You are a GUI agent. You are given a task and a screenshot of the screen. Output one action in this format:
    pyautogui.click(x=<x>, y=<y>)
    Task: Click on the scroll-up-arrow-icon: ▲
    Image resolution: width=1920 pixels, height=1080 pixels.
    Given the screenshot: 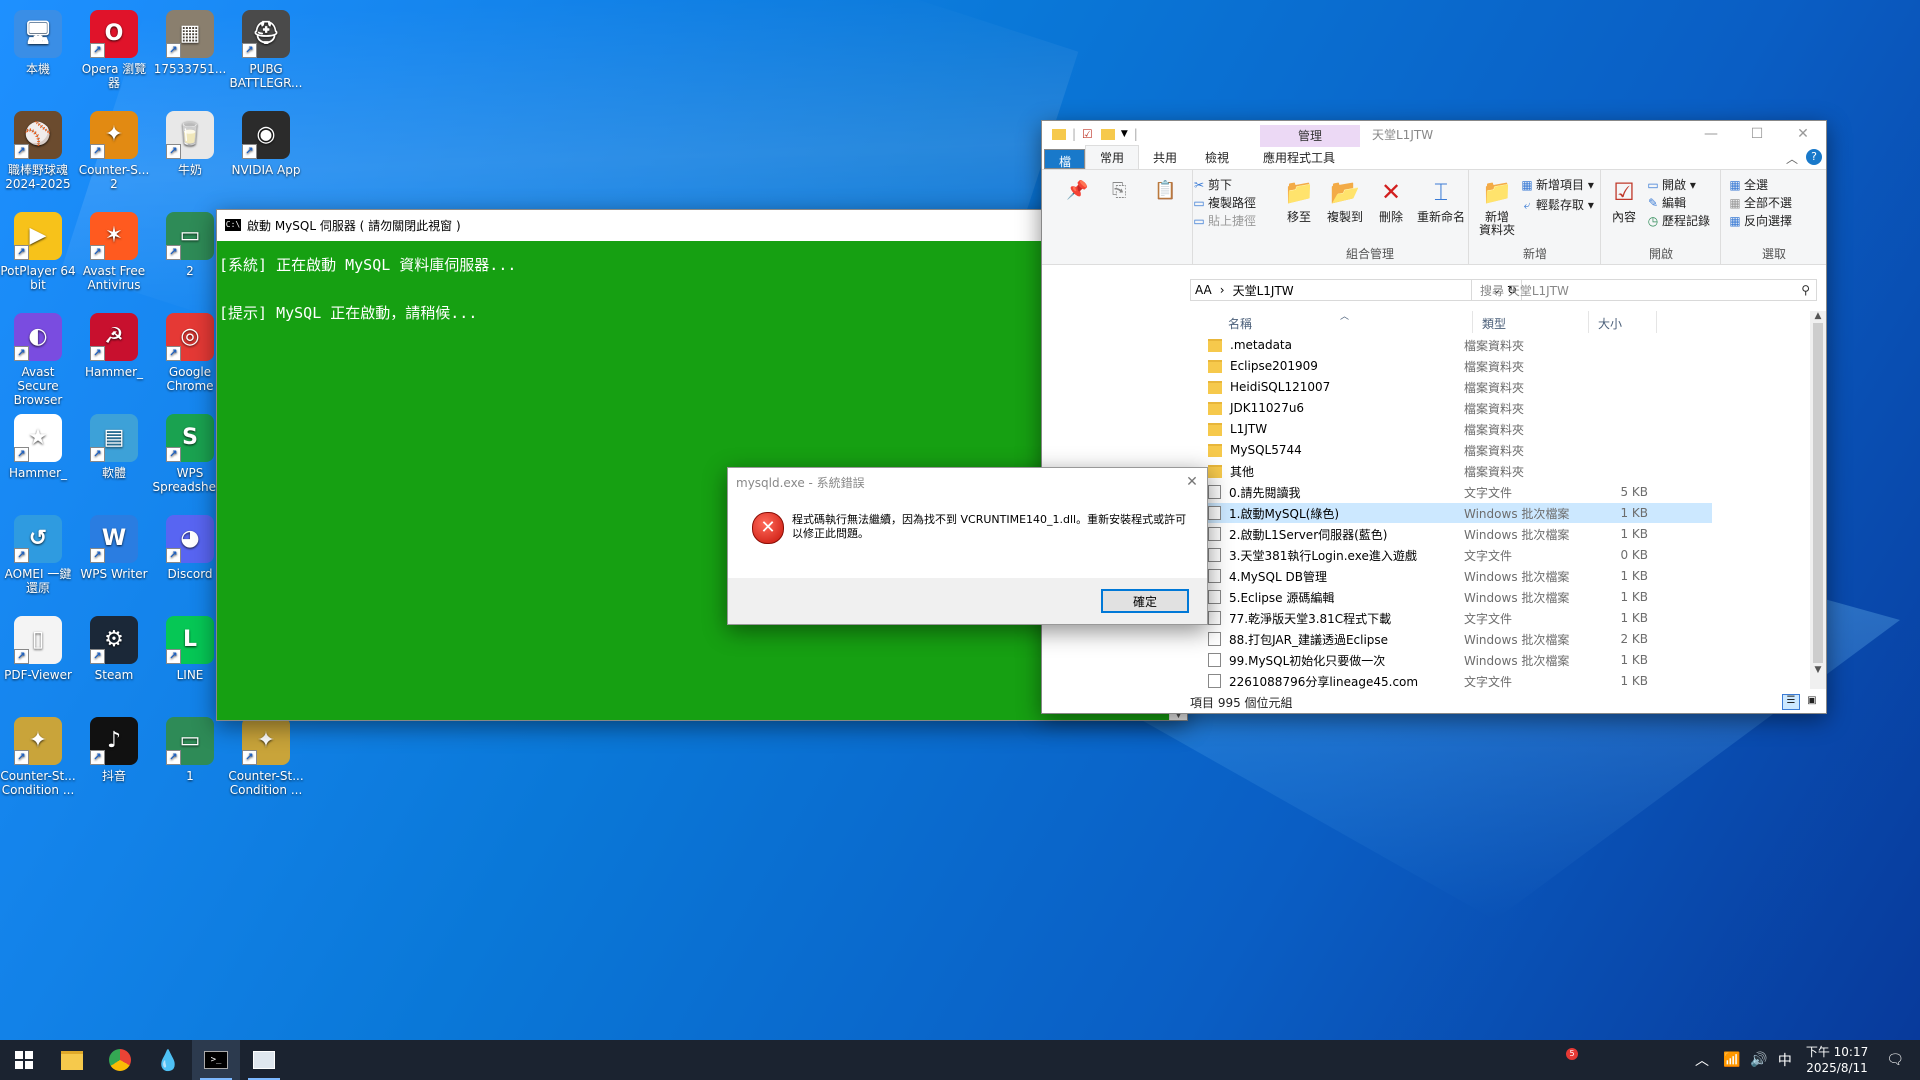 What is the action you would take?
    pyautogui.click(x=1818, y=316)
    